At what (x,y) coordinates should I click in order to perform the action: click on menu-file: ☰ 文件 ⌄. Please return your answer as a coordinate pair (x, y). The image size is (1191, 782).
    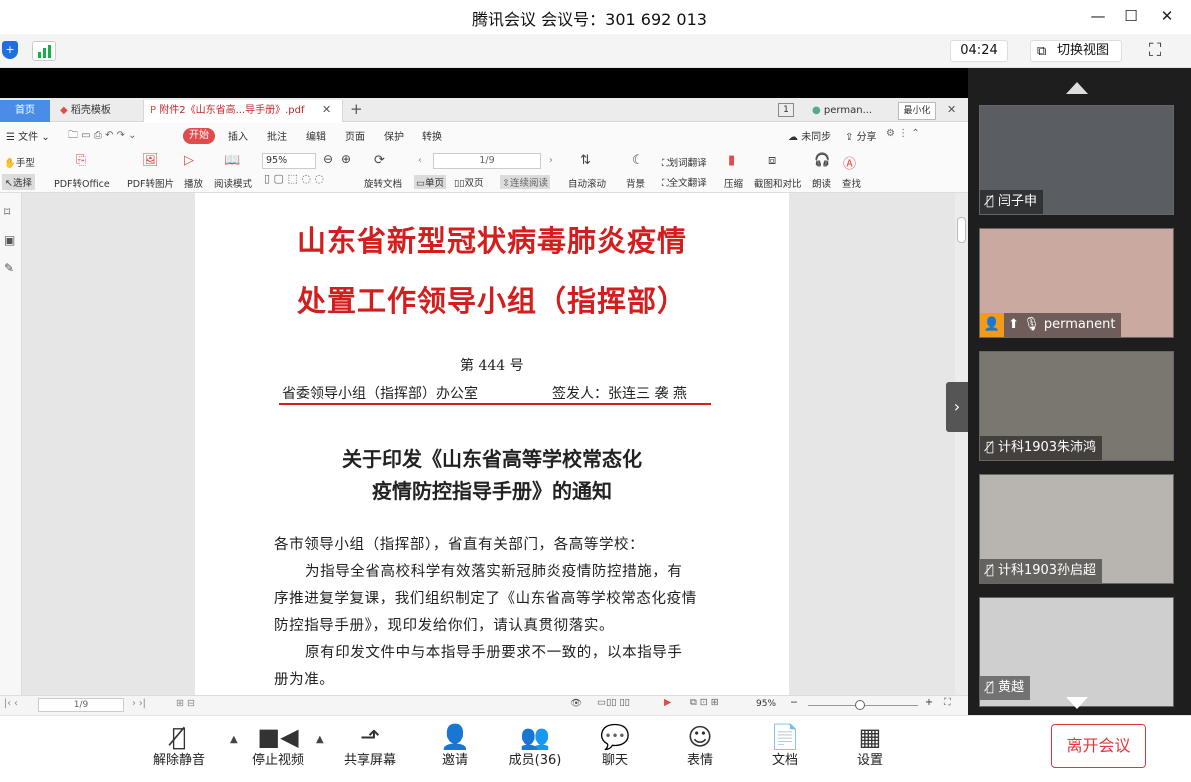
    Looking at the image, I should click on (28, 135).